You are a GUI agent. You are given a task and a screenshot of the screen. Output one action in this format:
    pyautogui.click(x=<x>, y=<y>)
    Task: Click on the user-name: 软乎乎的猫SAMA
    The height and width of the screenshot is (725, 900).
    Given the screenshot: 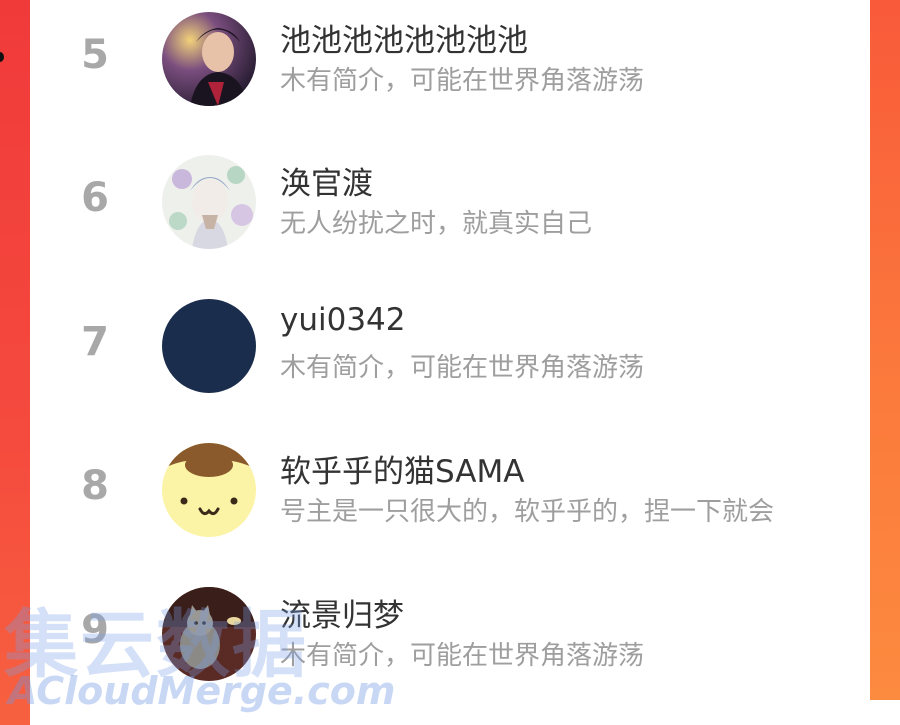 What is the action you would take?
    pyautogui.click(x=402, y=468)
    